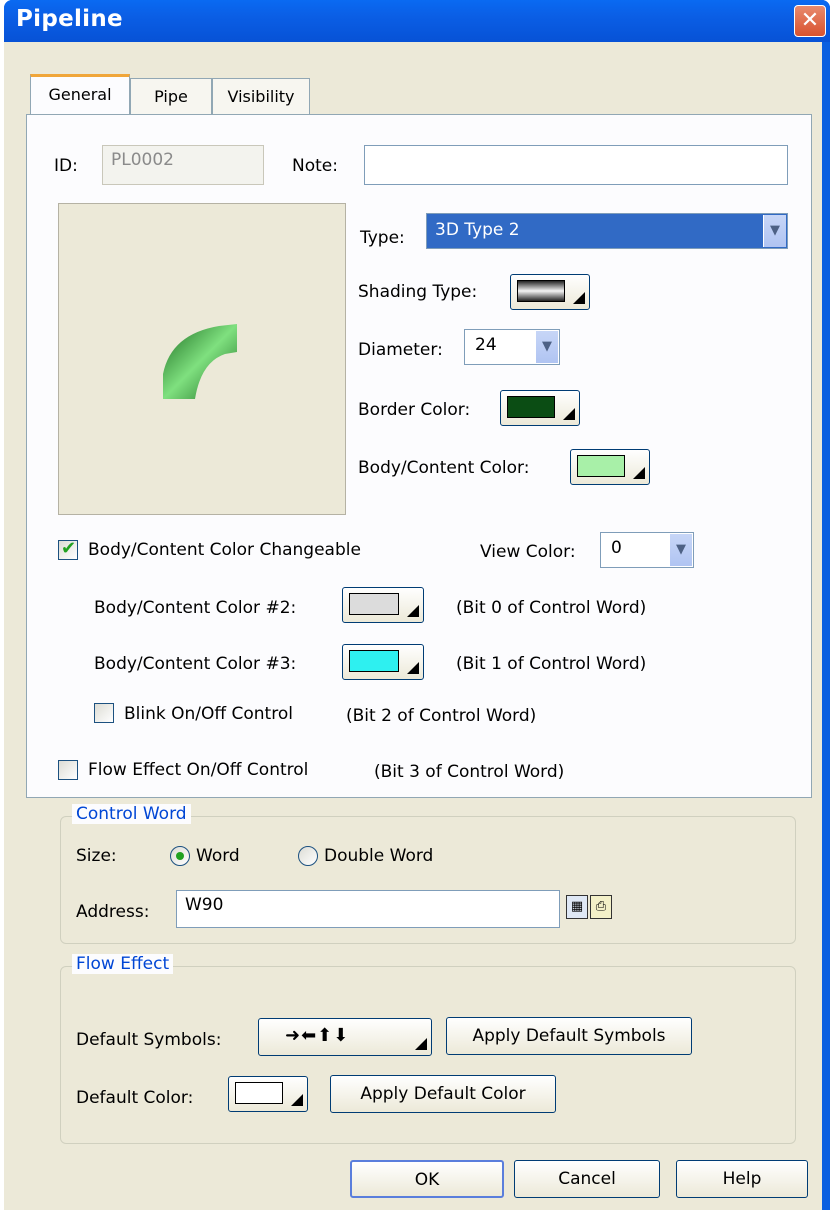 The image size is (830, 1210). I want to click on view-color-label: View Color:, so click(528, 552).